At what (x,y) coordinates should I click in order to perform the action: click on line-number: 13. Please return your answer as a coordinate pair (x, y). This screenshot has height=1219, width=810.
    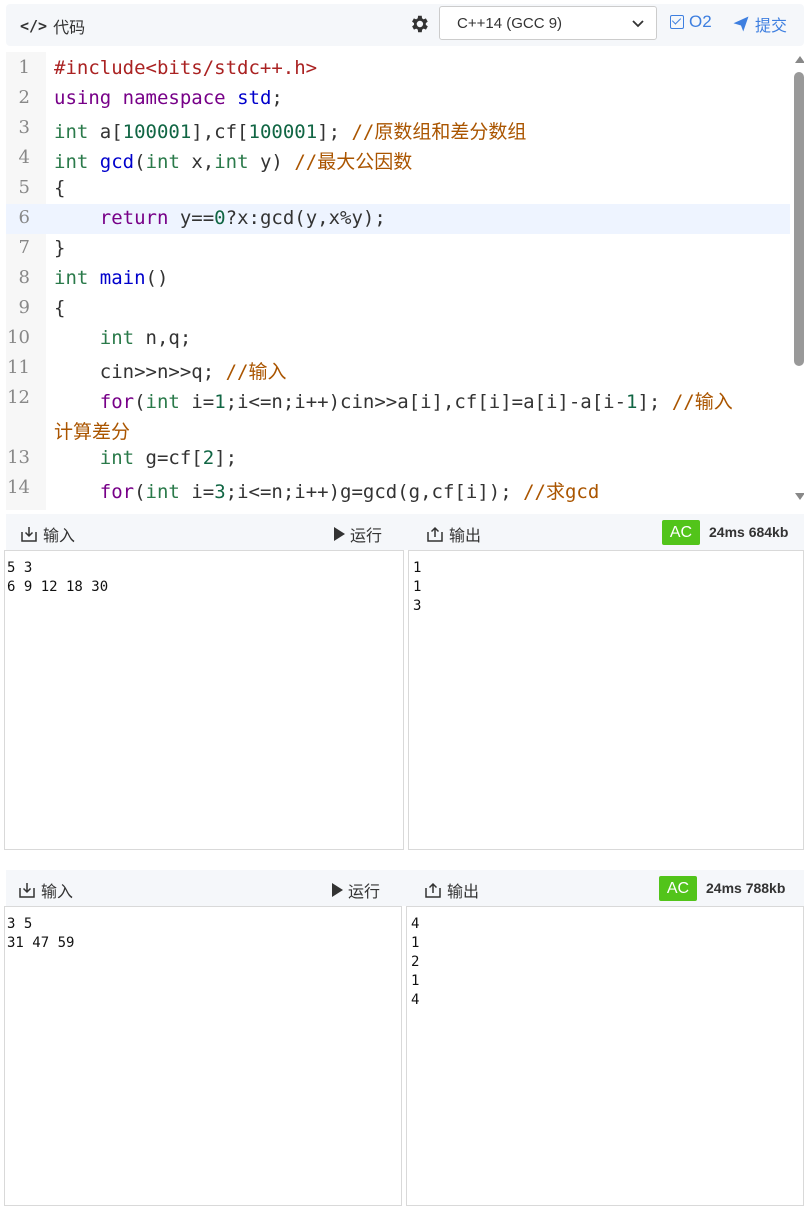
    Looking at the image, I should click on (18, 457).